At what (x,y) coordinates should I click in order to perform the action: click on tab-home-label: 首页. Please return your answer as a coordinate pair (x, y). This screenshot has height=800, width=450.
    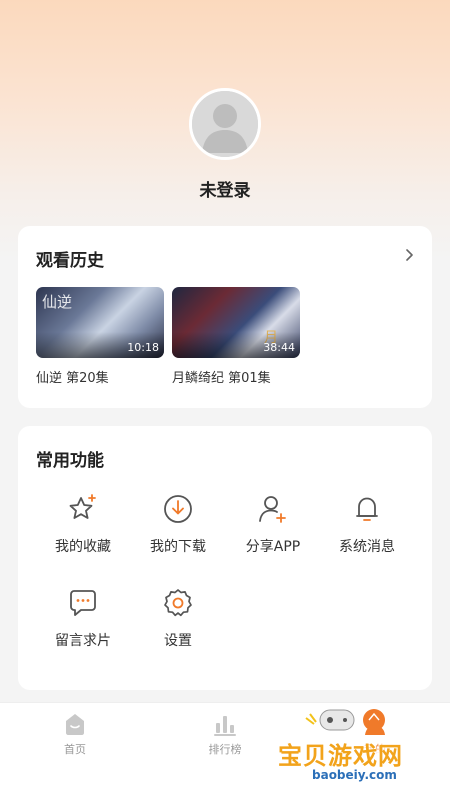
    Looking at the image, I should click on (75, 749).